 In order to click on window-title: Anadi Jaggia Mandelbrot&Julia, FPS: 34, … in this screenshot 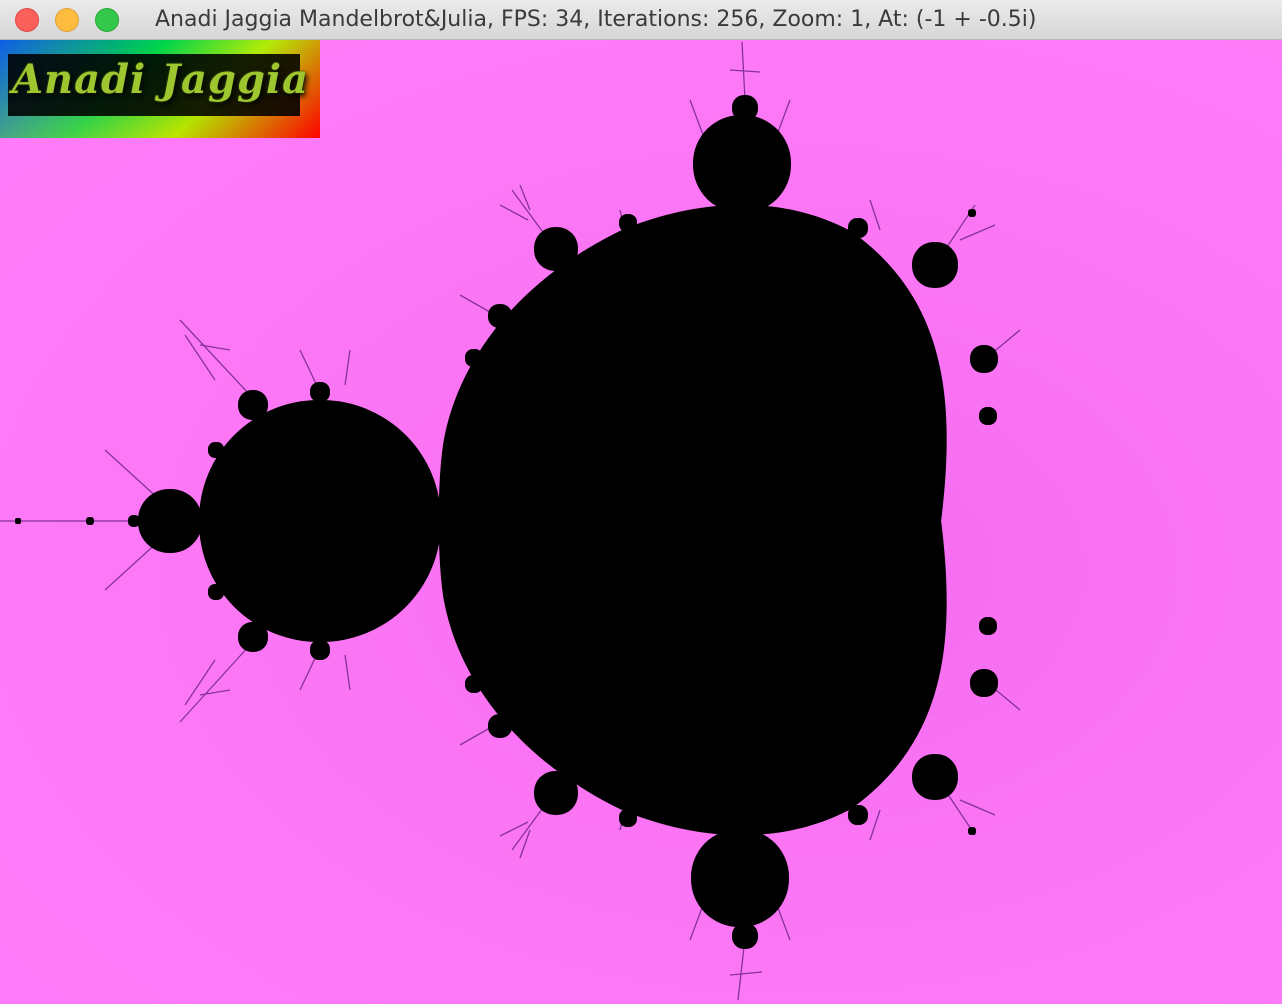, I will do `click(596, 19)`.